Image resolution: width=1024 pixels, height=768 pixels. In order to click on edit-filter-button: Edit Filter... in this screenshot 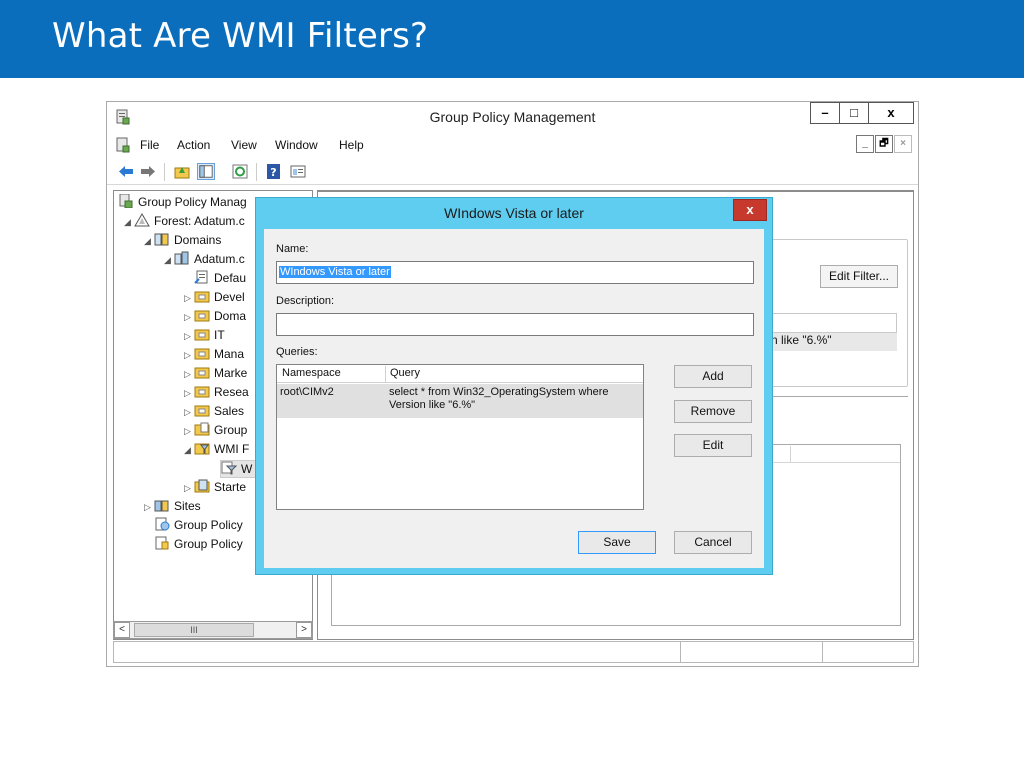, I will do `click(859, 276)`.